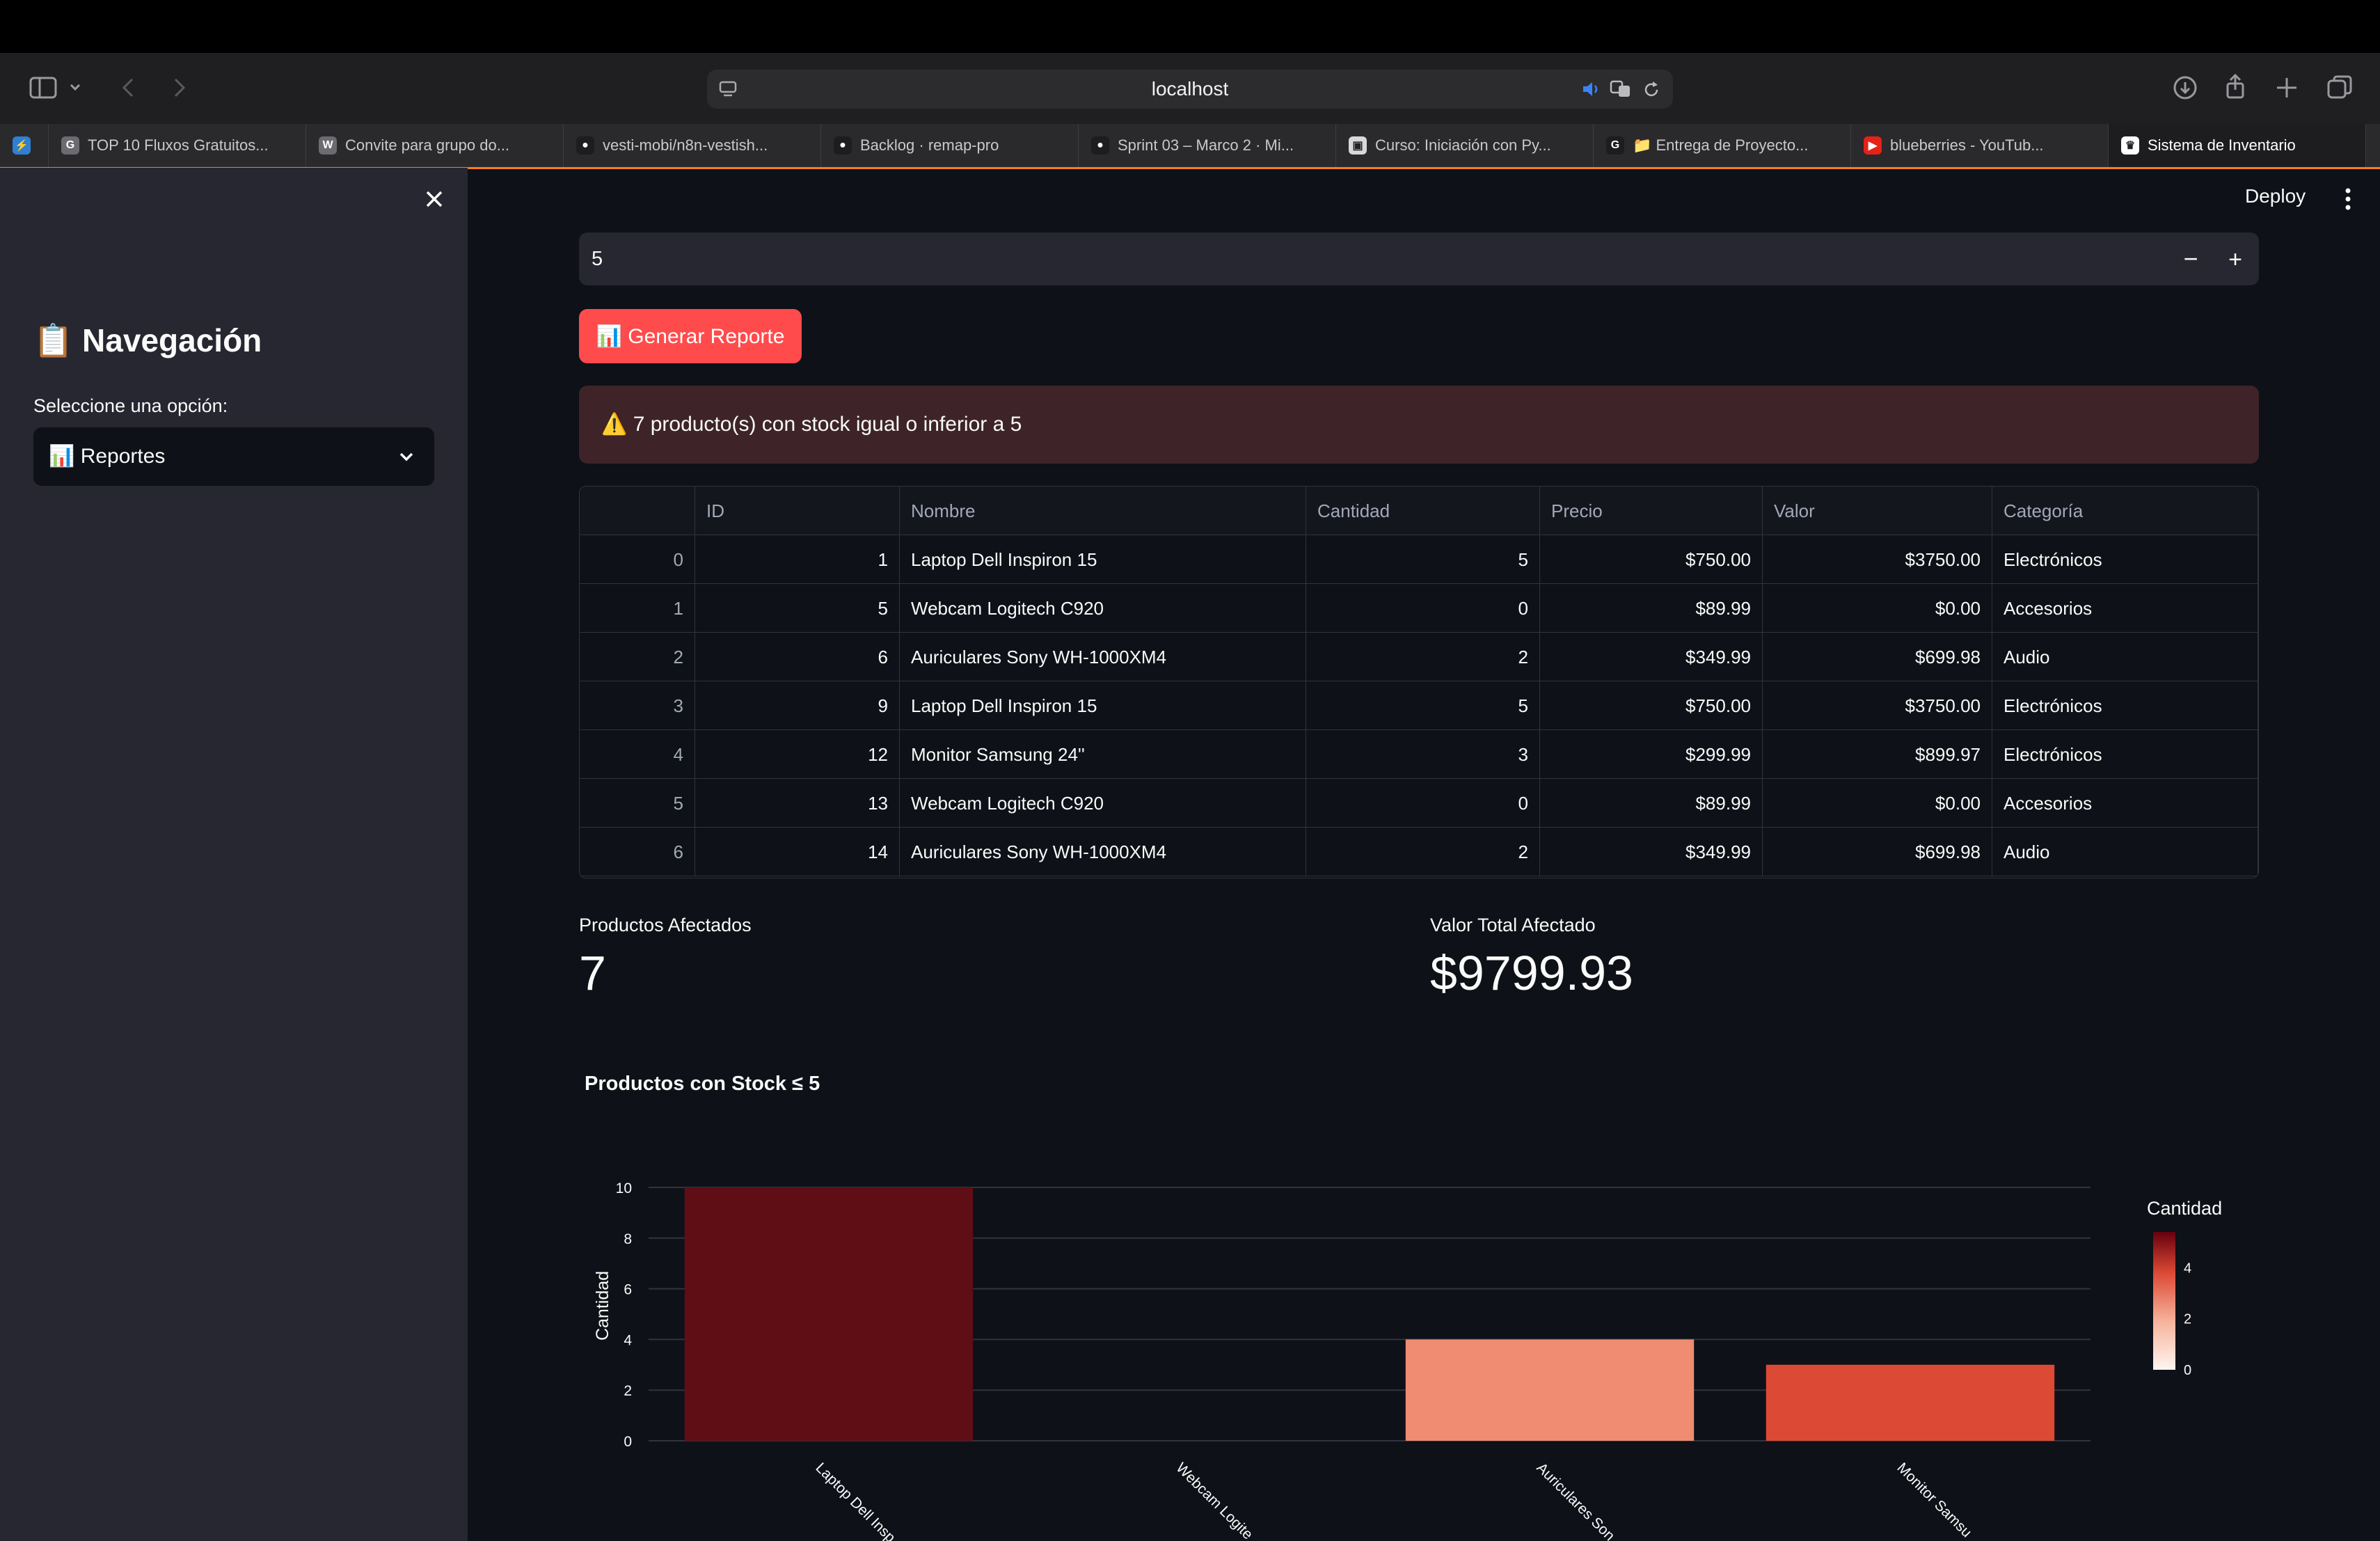 The height and width of the screenshot is (1541, 2380). What do you see at coordinates (628, 1391) in the screenshot?
I see `y-tick-label: 2` at bounding box center [628, 1391].